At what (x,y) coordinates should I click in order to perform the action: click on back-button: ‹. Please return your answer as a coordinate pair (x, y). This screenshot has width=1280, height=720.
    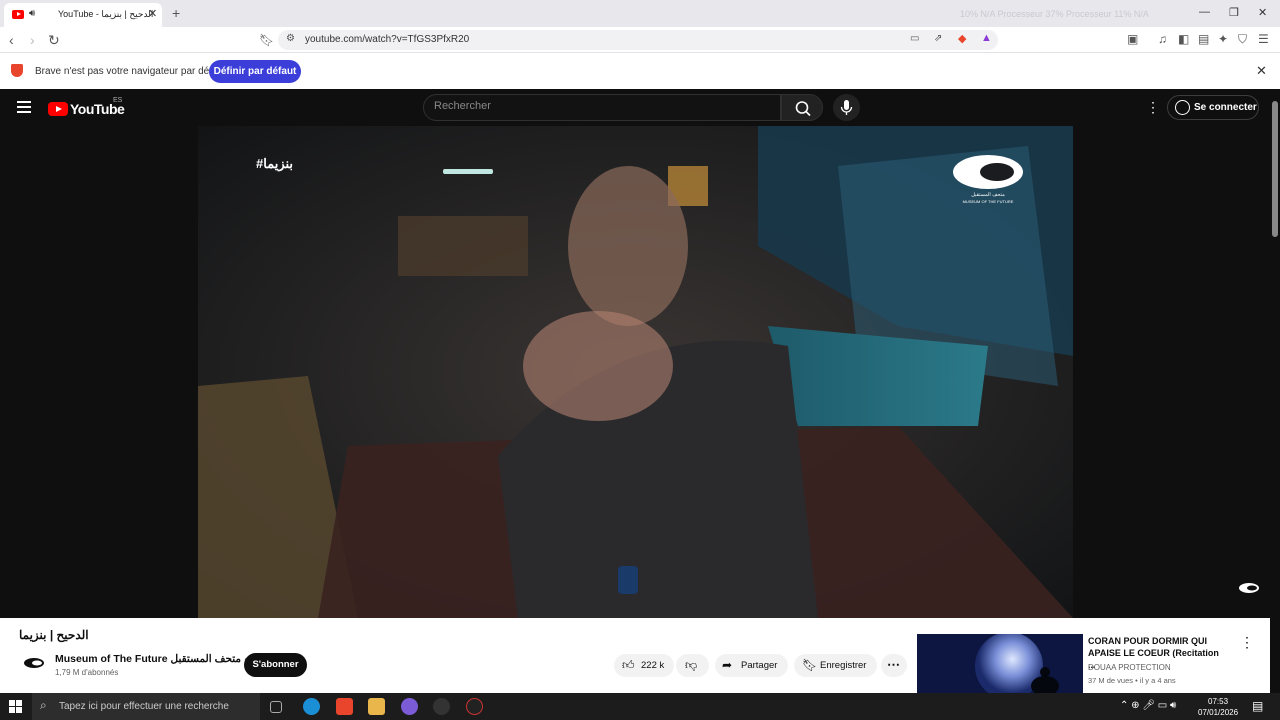
    Looking at the image, I should click on (11, 40).